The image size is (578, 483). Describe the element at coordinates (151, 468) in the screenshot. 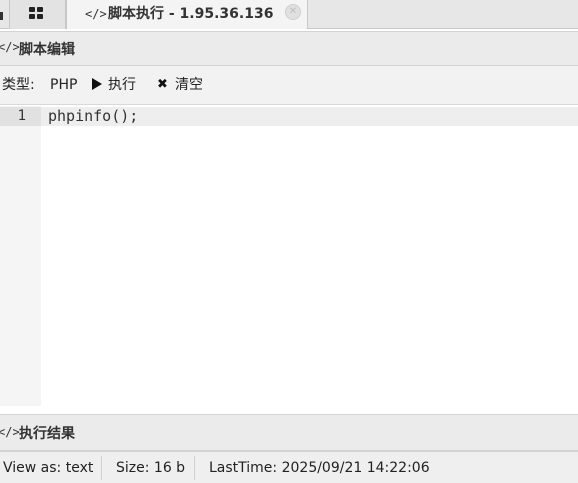

I see `size-readout: Size: 16 b` at that location.